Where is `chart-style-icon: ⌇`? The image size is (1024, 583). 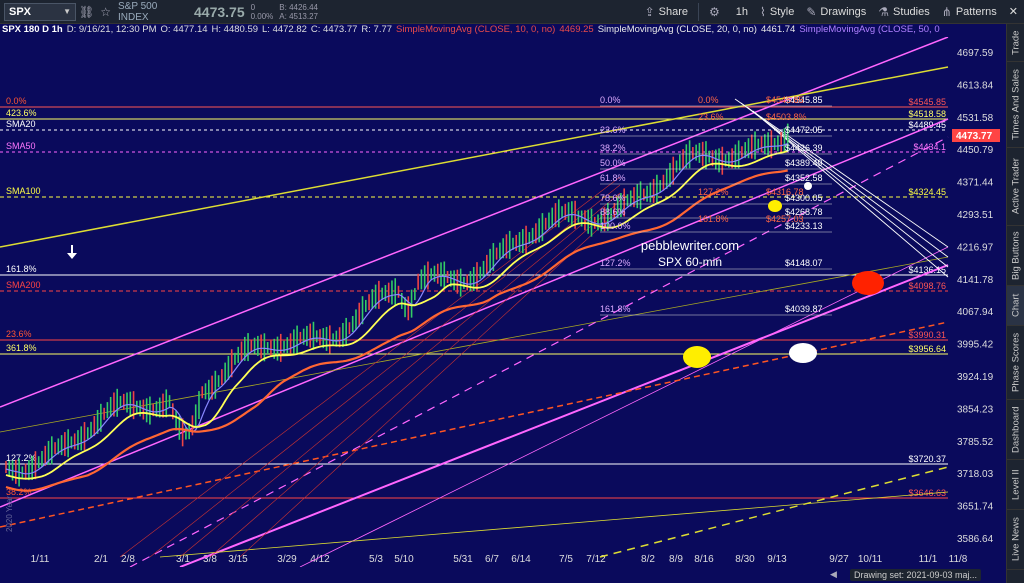
chart-style-icon: ⌇ is located at coordinates (763, 11).